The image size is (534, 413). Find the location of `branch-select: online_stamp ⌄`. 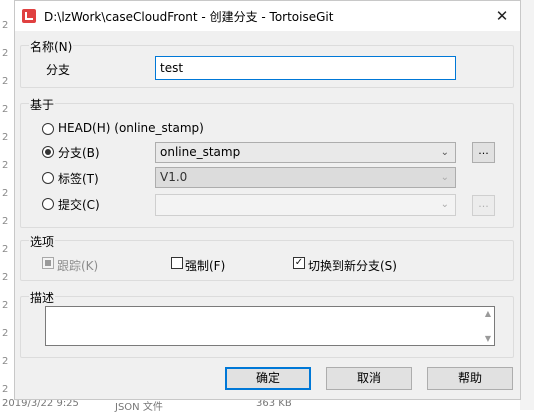

branch-select: online_stamp ⌄ is located at coordinates (305, 152).